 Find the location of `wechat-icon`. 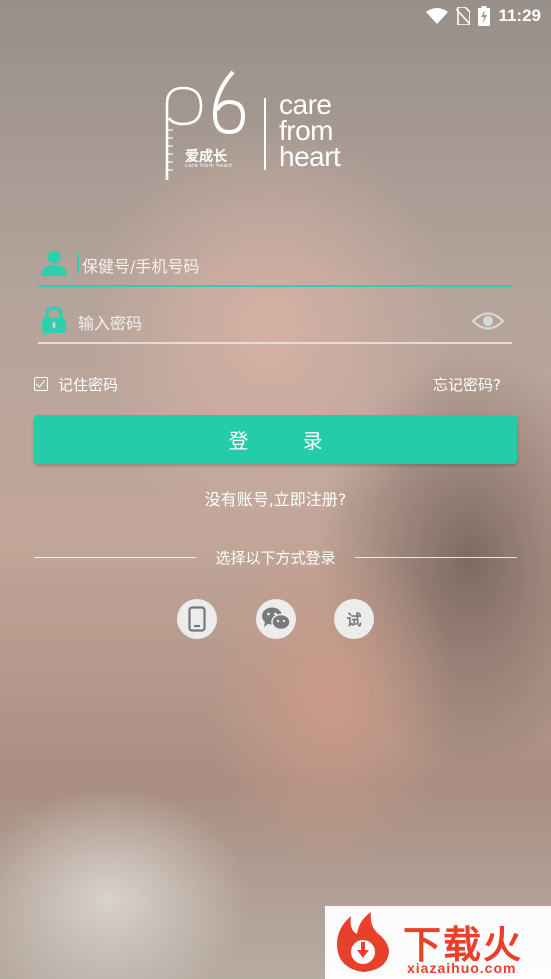

wechat-icon is located at coordinates (276, 619).